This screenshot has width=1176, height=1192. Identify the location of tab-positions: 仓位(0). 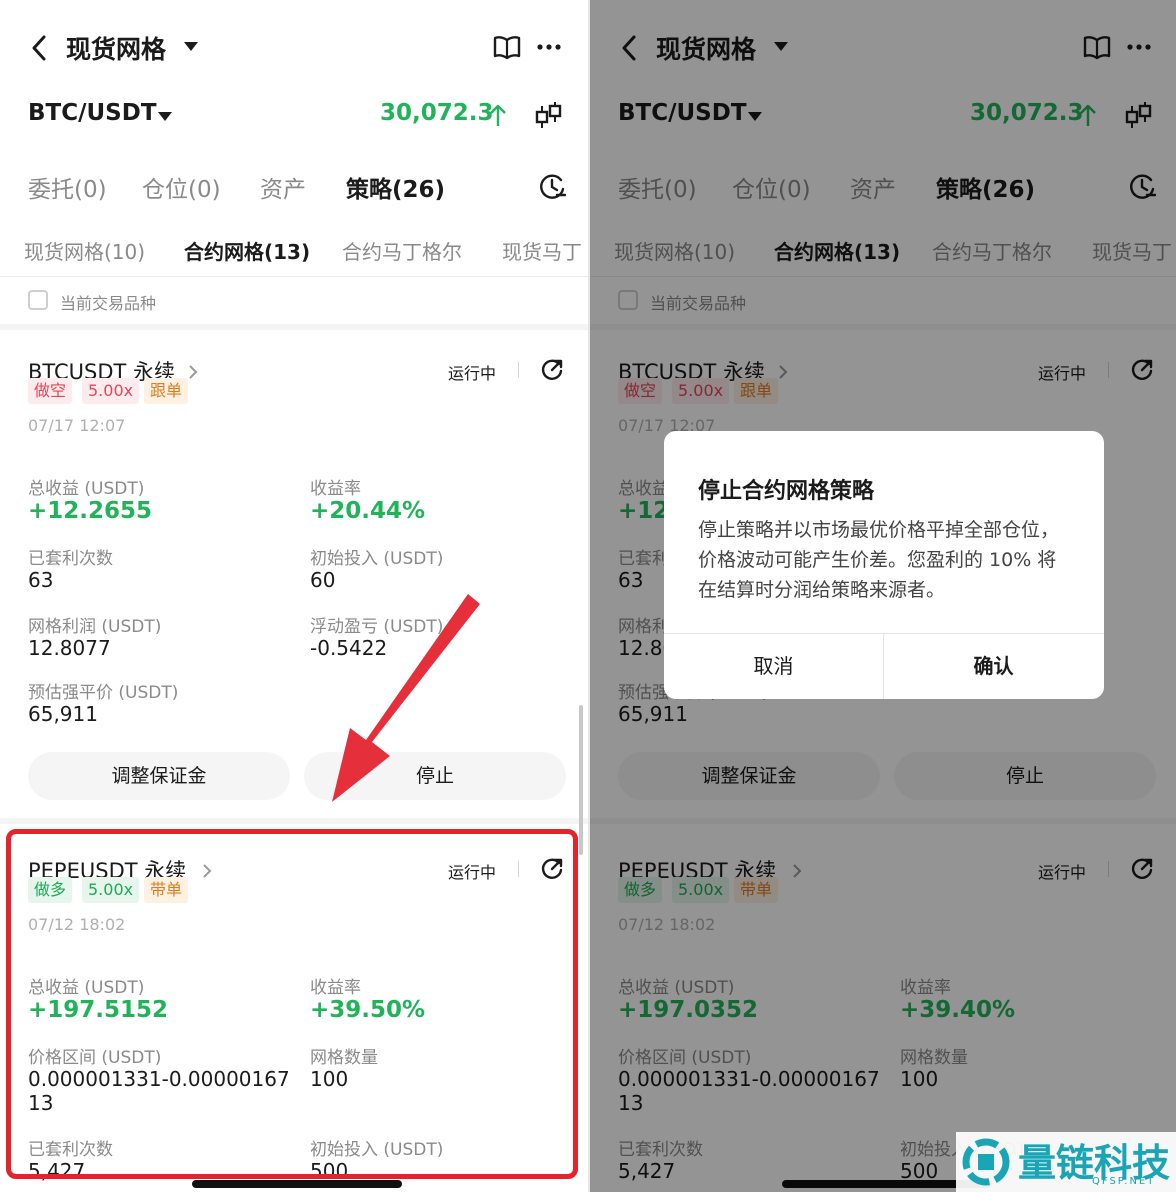
(181, 187).